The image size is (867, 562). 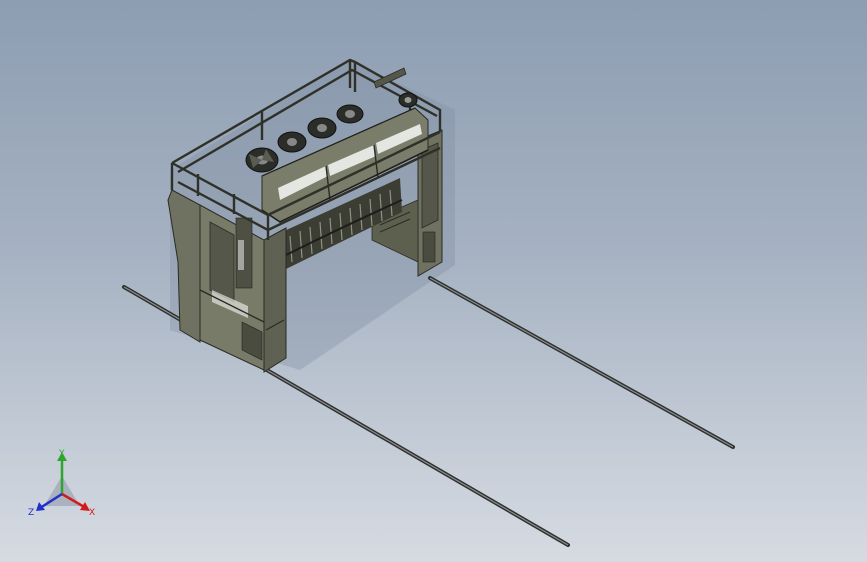 I want to click on triad-y-label: Y, so click(x=61, y=454).